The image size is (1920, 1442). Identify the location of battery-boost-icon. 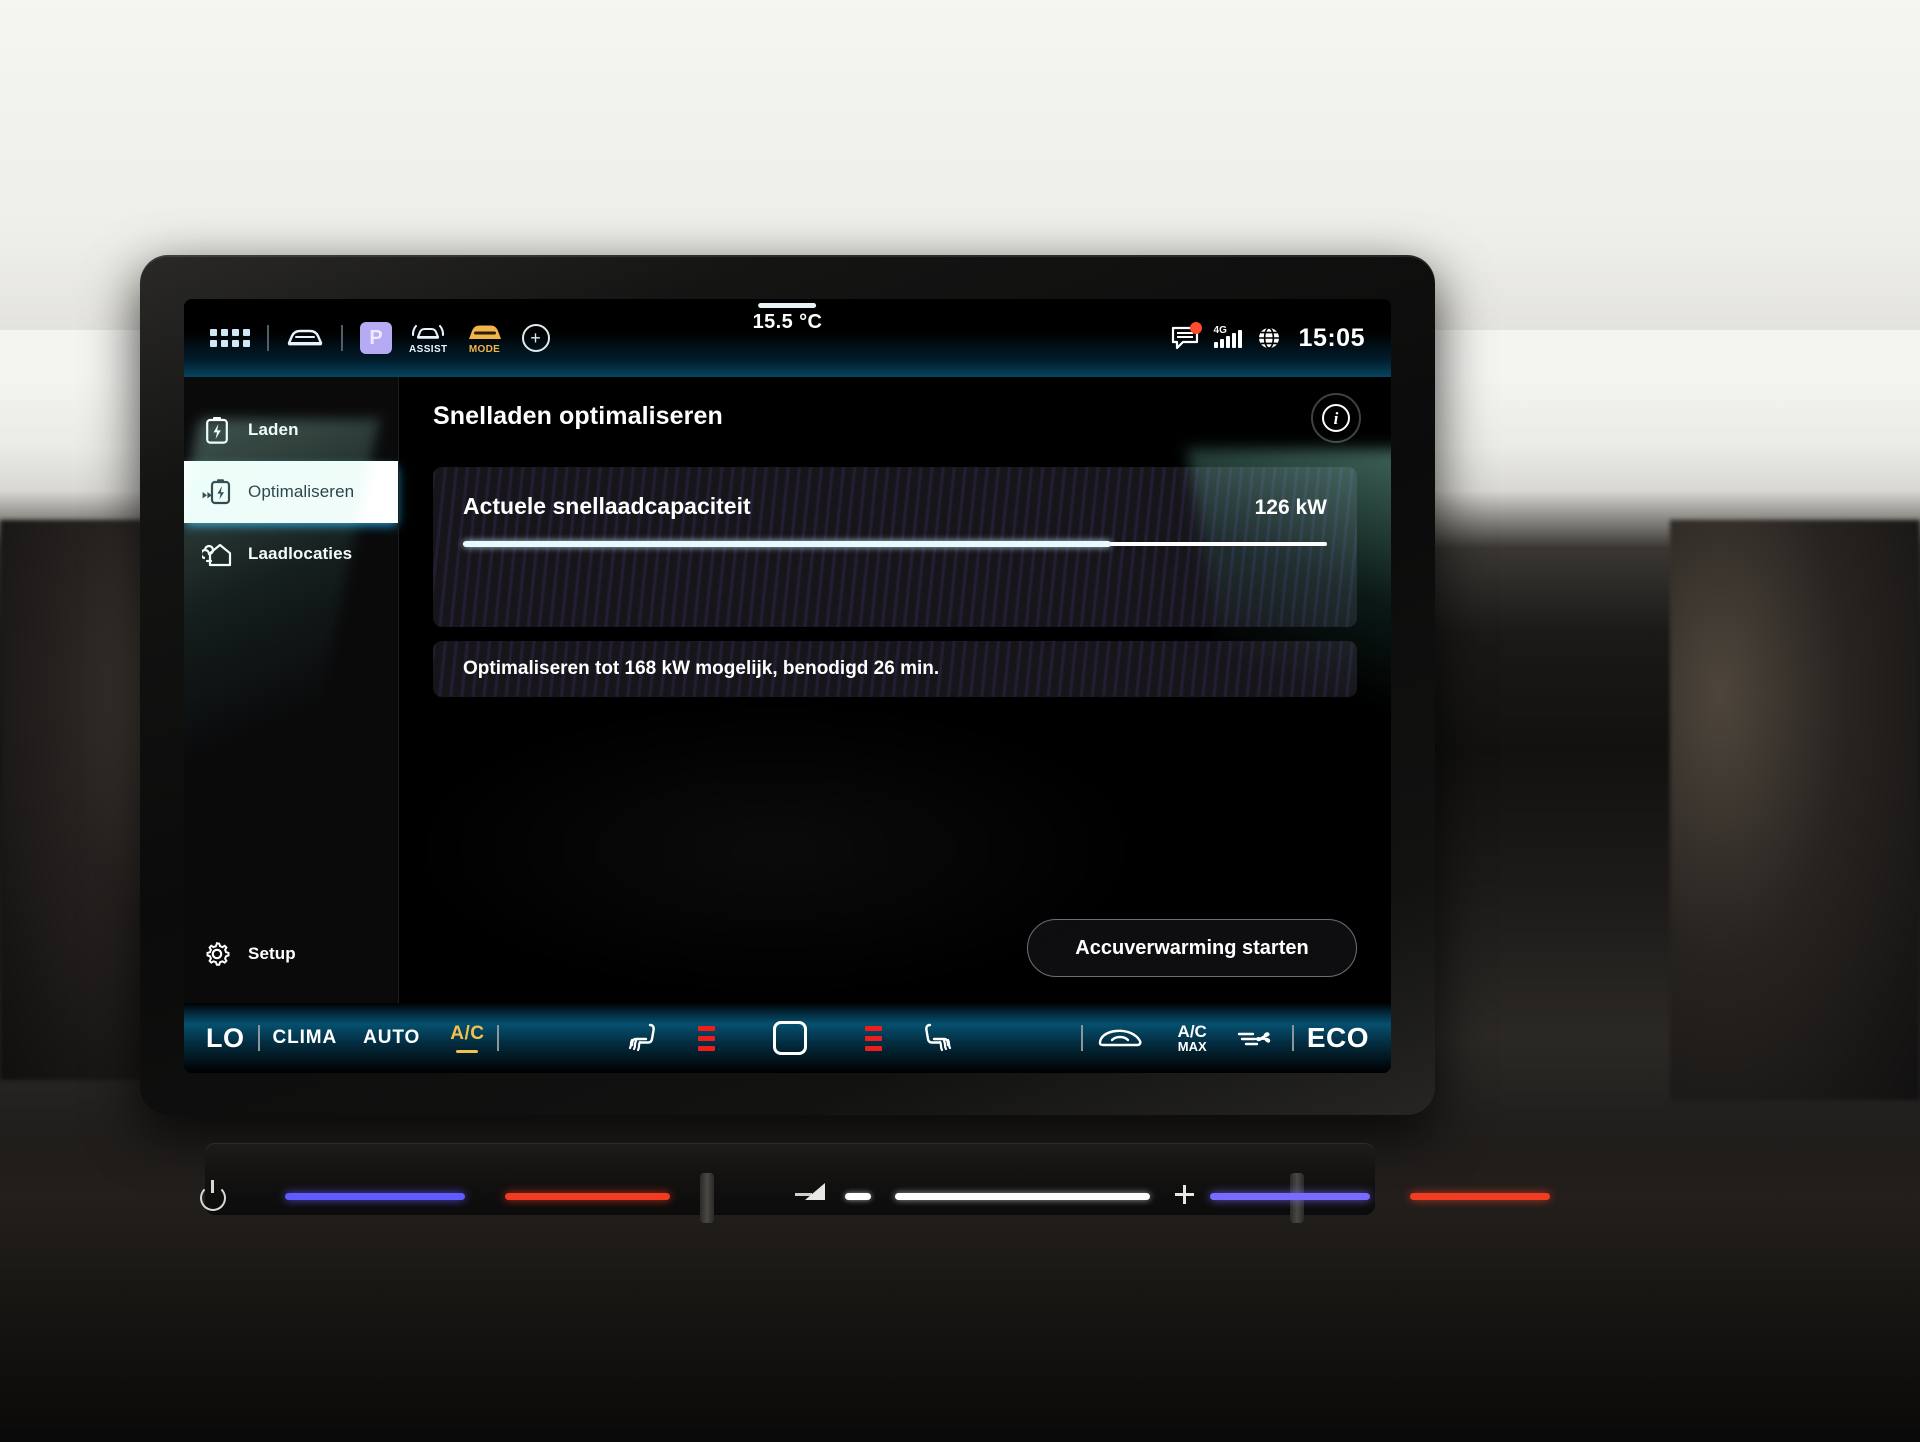
(217, 492).